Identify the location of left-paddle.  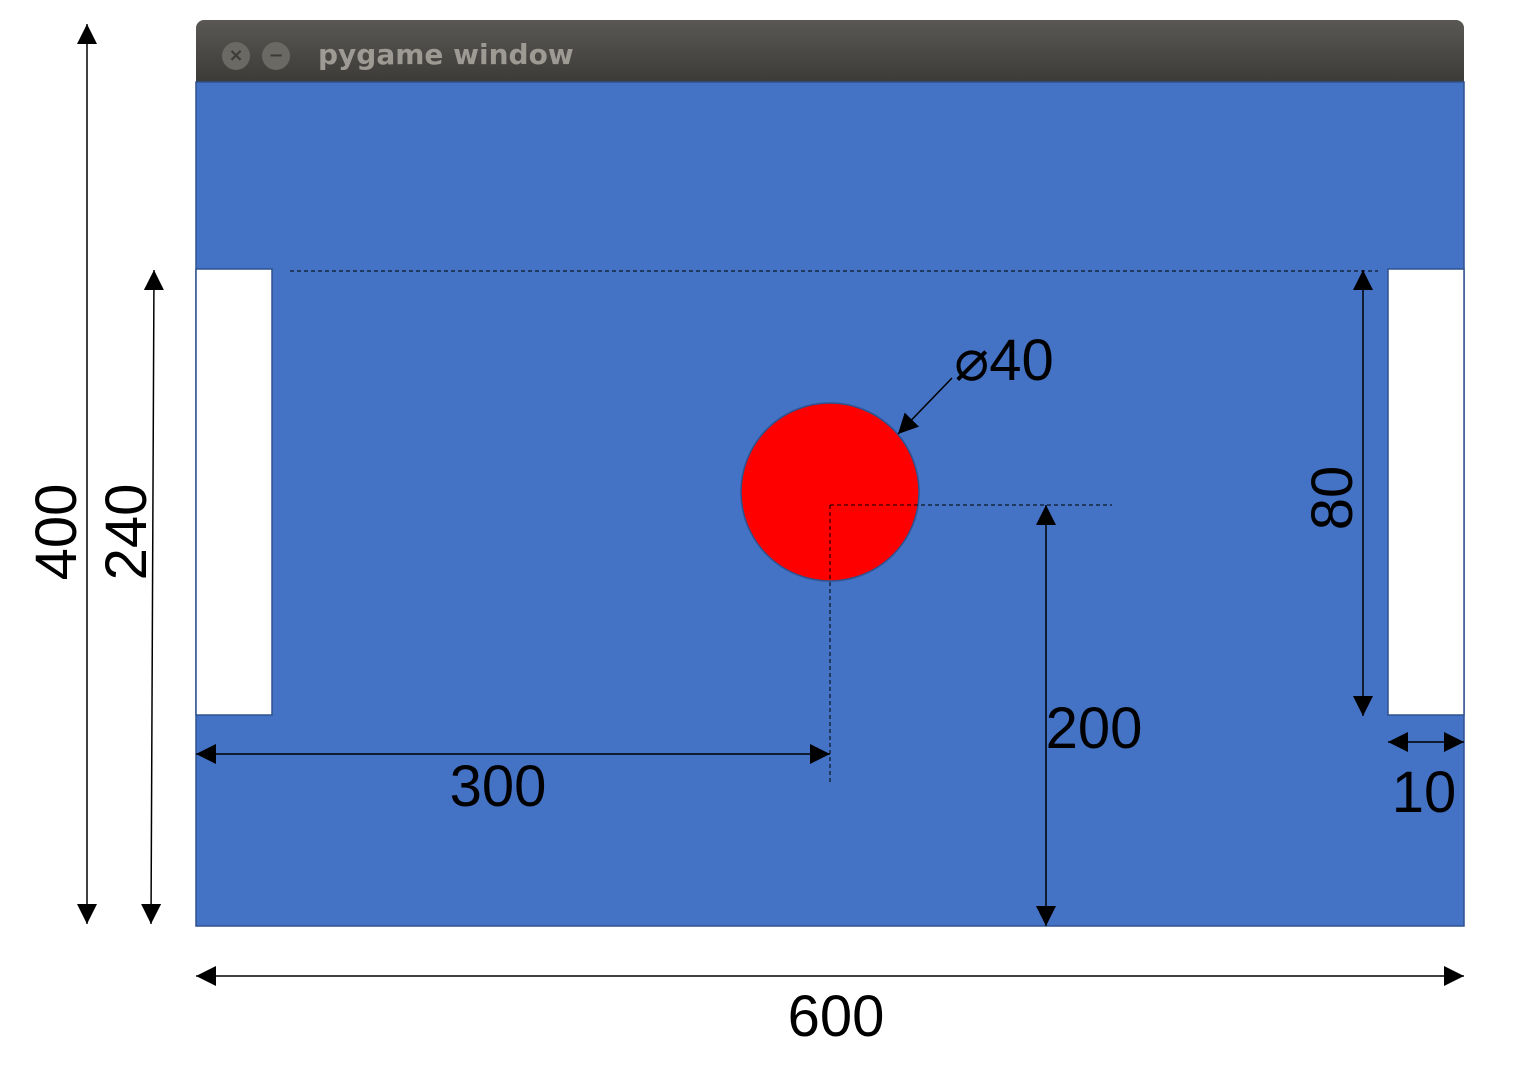
(234, 492).